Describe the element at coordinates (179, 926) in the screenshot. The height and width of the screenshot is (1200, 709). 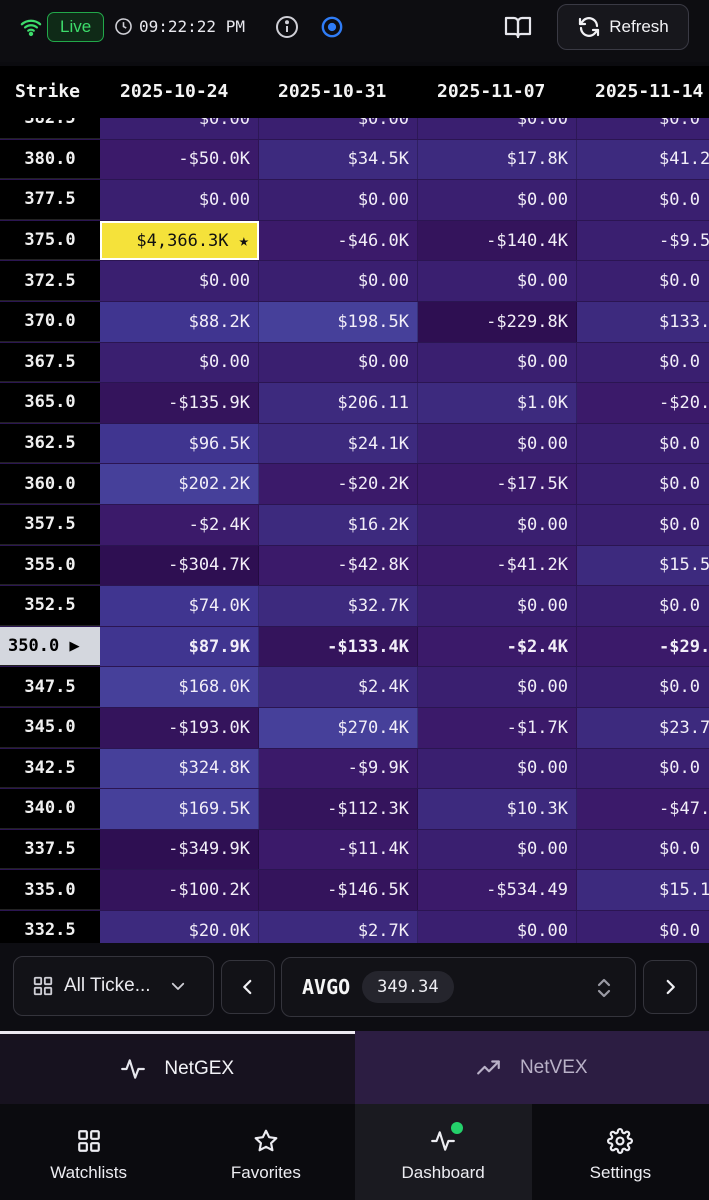
I see `gex-value-cell: $20.0K` at that location.